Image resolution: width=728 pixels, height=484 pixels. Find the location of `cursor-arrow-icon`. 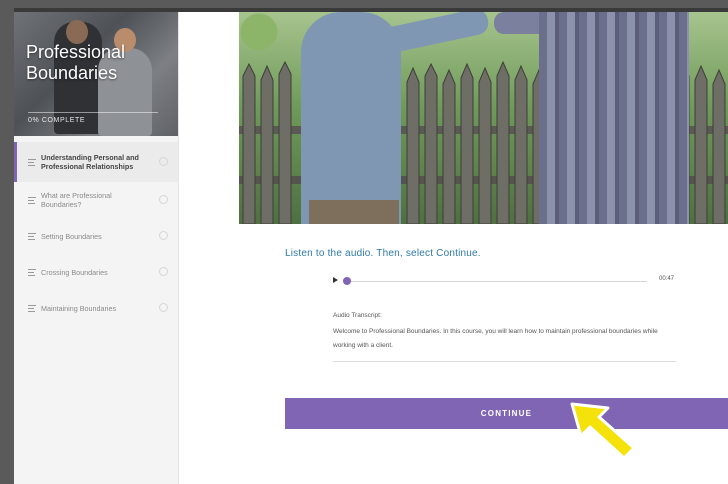

cursor-arrow-icon is located at coordinates (603, 431).